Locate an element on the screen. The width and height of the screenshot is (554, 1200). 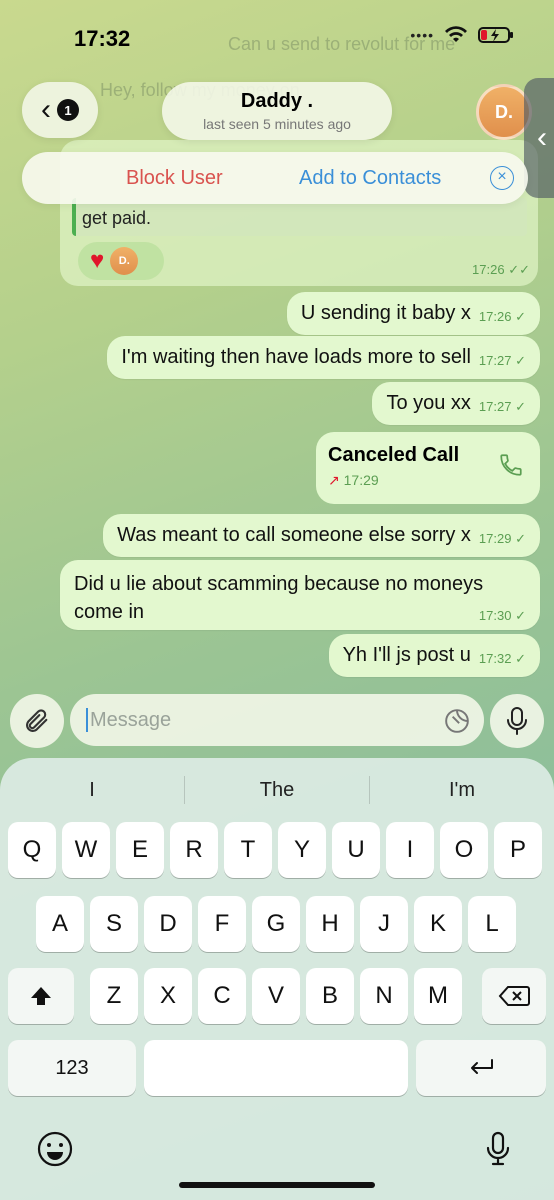
key-f: F is located at coordinates (222, 924).